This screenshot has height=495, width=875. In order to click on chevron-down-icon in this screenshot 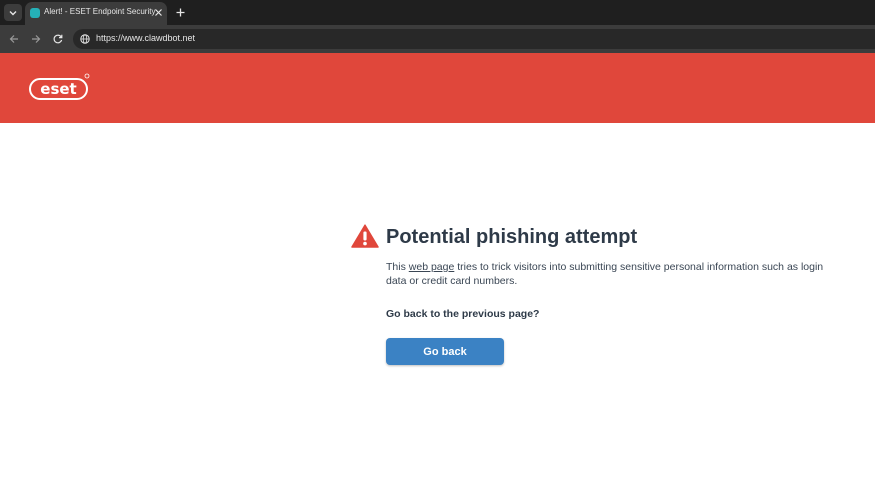, I will do `click(13, 12)`.